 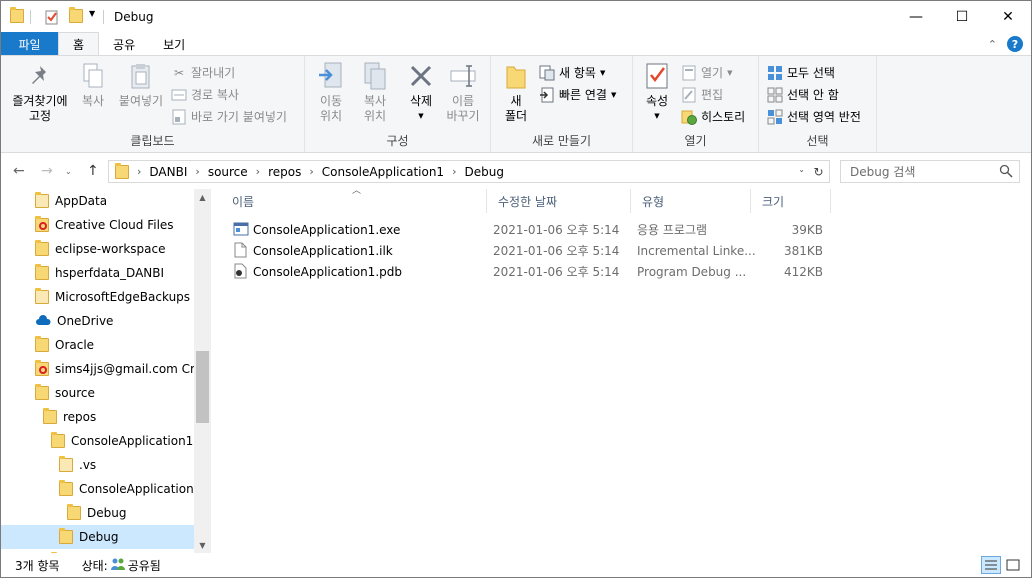 What do you see at coordinates (40, 76) in the screenshot?
I see `pin-icon` at bounding box center [40, 76].